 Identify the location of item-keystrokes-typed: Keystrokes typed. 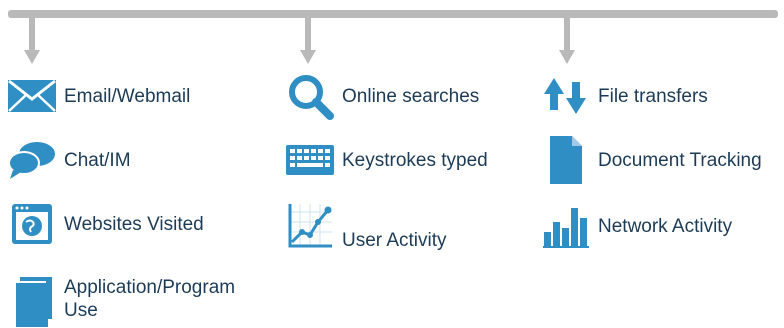
(386, 160).